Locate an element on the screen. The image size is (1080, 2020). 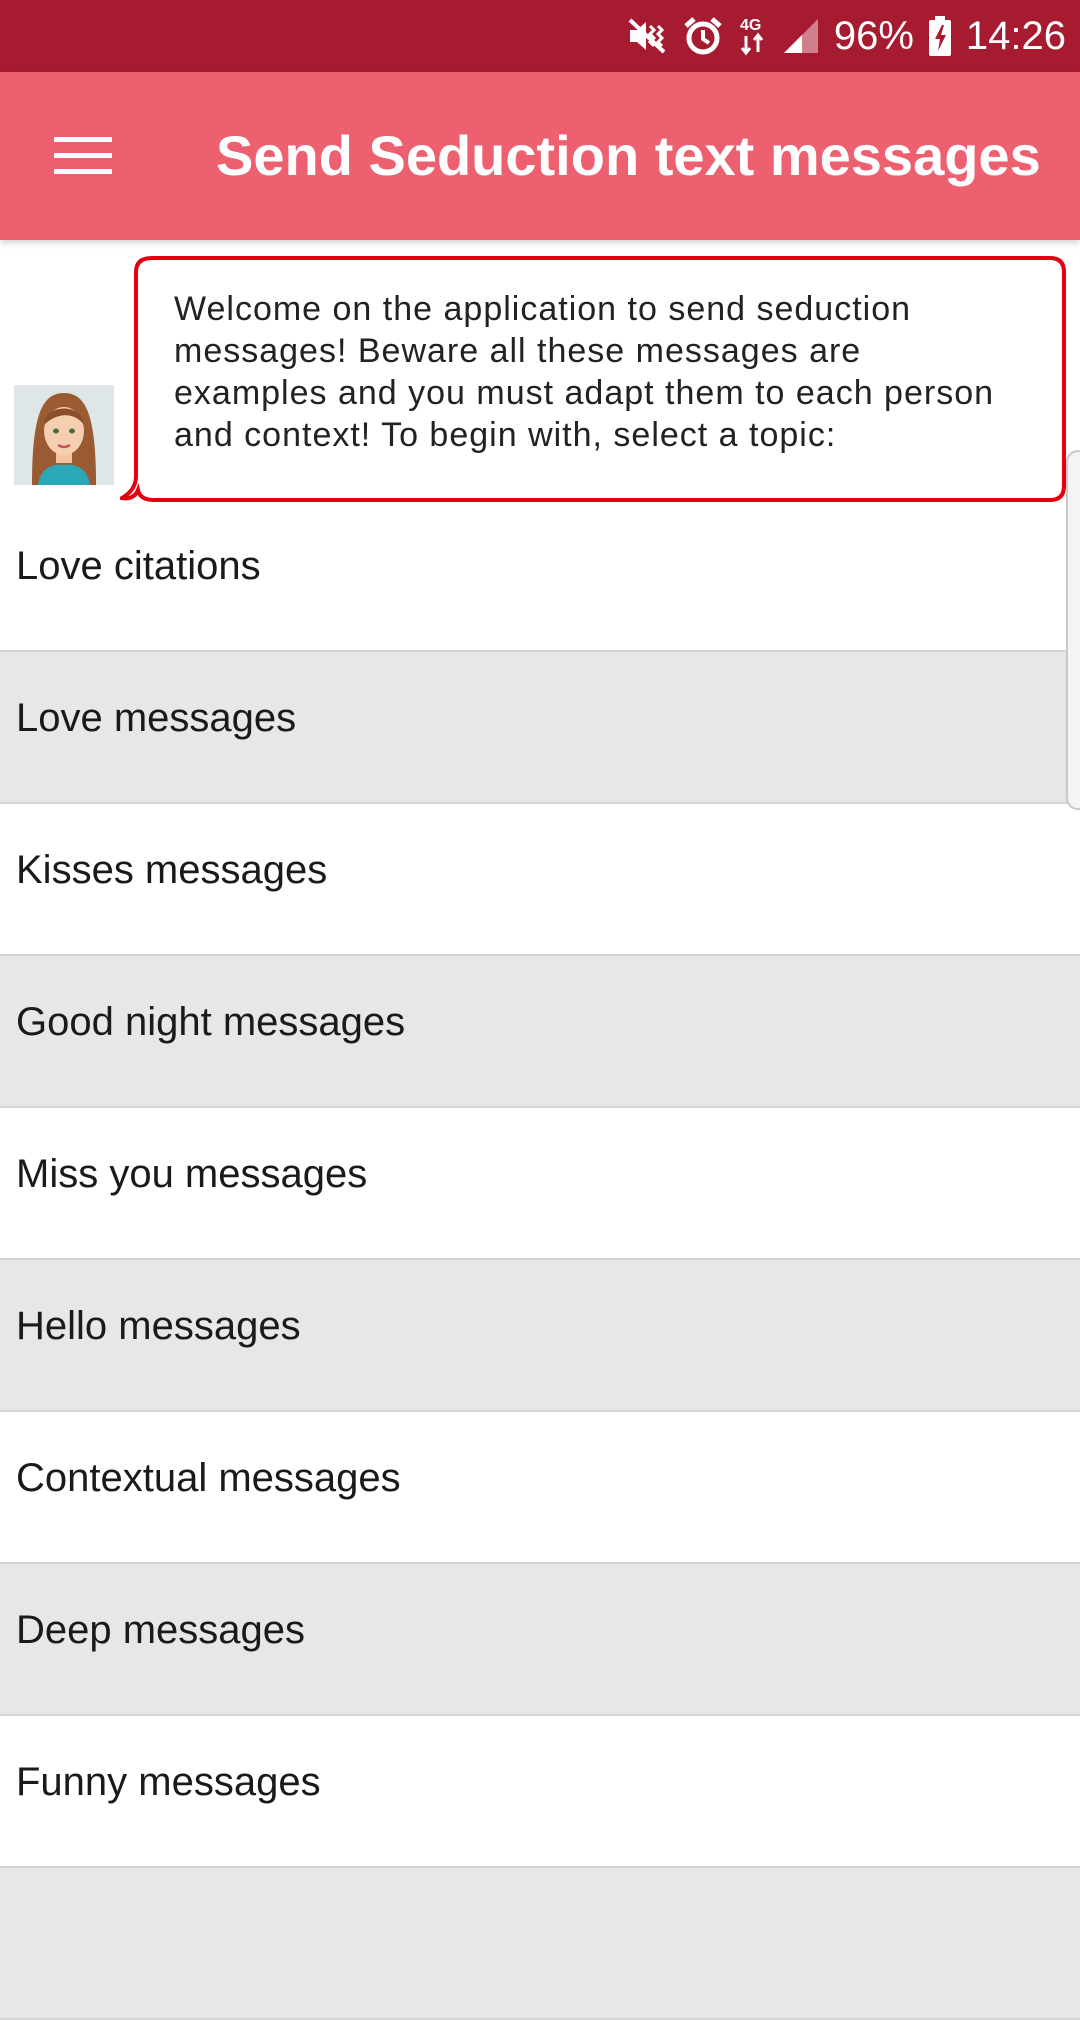
topic-label: Funny messages is located at coordinates (168, 1782).